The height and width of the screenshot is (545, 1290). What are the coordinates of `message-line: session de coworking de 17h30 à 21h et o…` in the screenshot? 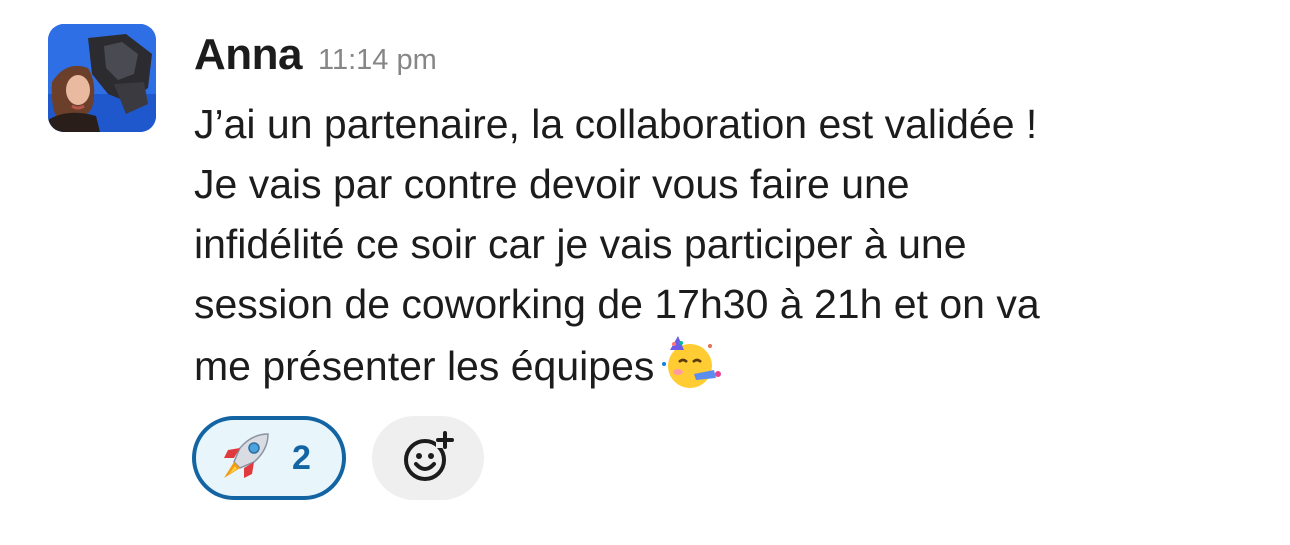 It's located at (617, 304).